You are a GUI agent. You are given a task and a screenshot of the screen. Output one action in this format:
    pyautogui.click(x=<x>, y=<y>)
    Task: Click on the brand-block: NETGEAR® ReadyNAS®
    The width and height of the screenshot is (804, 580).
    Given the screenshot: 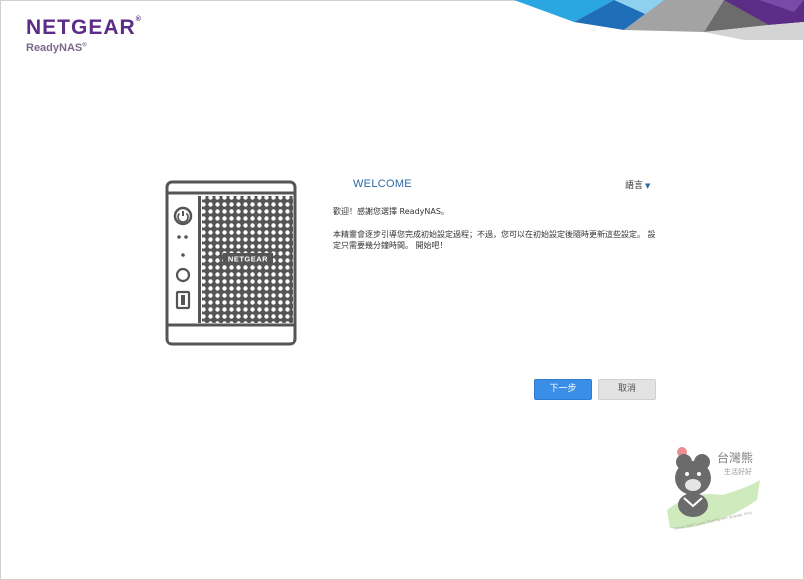 What is the action you would take?
    pyautogui.click(x=84, y=35)
    